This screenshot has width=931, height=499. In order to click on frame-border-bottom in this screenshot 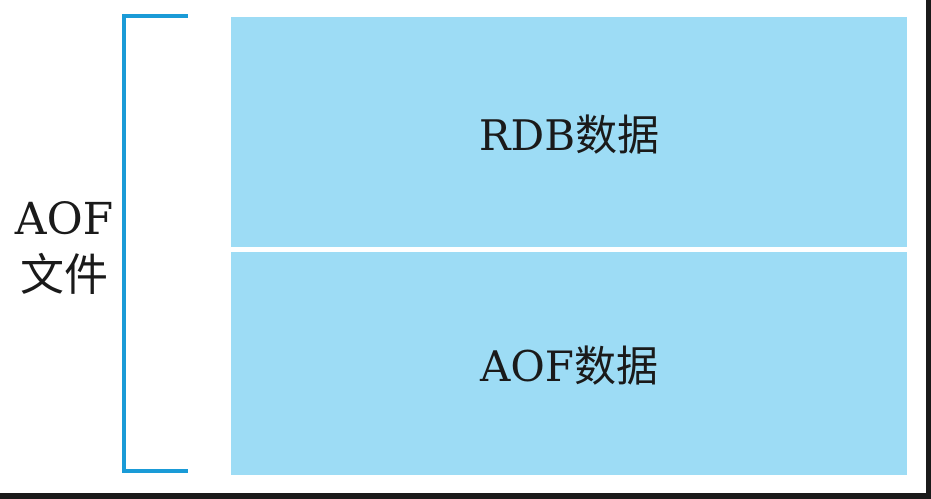, I will do `click(465, 496)`.